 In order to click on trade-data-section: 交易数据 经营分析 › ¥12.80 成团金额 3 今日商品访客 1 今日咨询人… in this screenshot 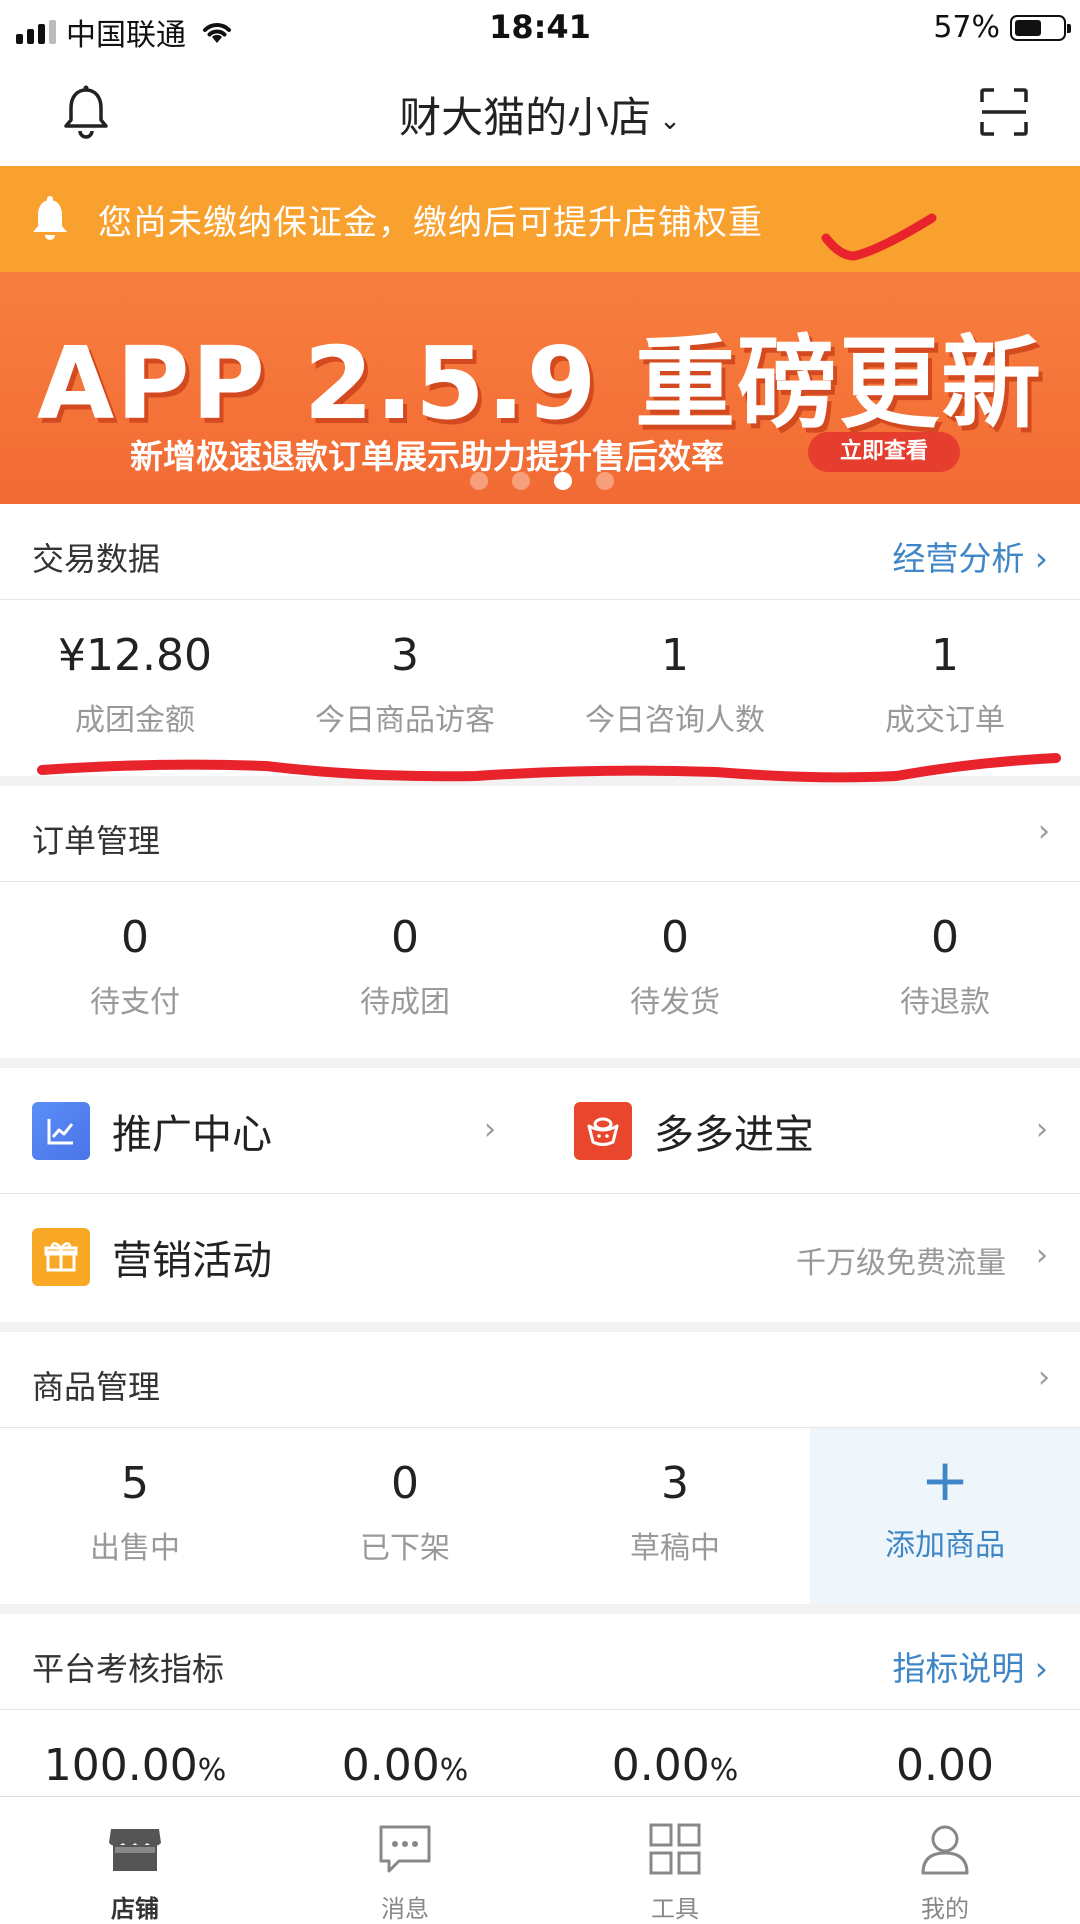, I will do `click(540, 640)`.